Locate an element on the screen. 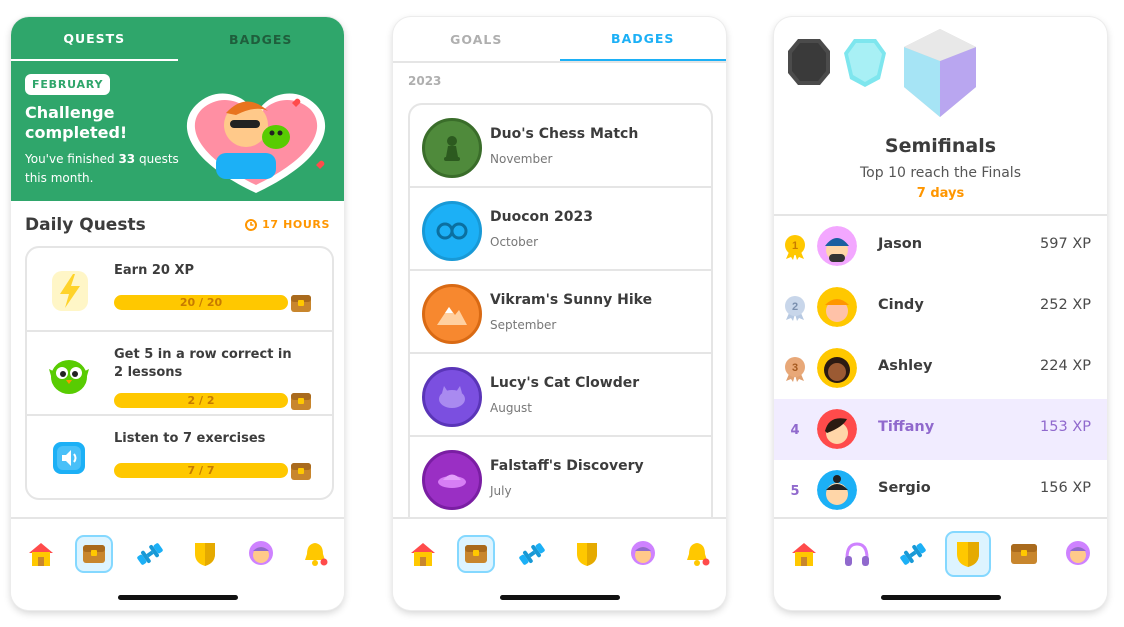  quest-label: Get 5 in a row correct in 2 lessons is located at coordinates (203, 363).